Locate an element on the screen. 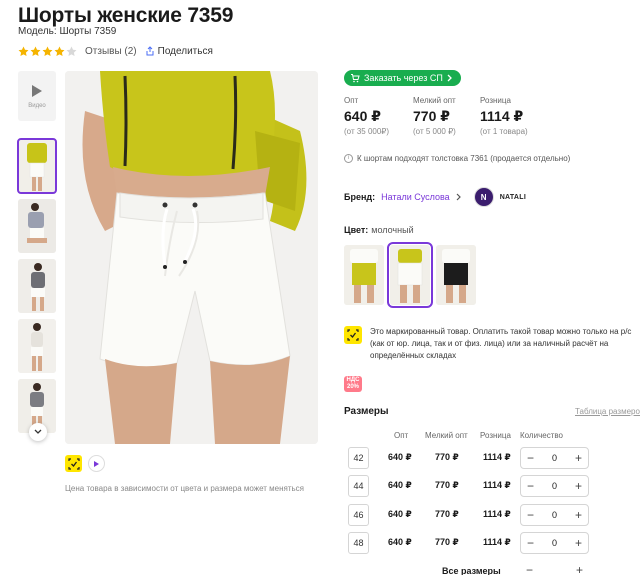  color-swatches is located at coordinates (410, 275).